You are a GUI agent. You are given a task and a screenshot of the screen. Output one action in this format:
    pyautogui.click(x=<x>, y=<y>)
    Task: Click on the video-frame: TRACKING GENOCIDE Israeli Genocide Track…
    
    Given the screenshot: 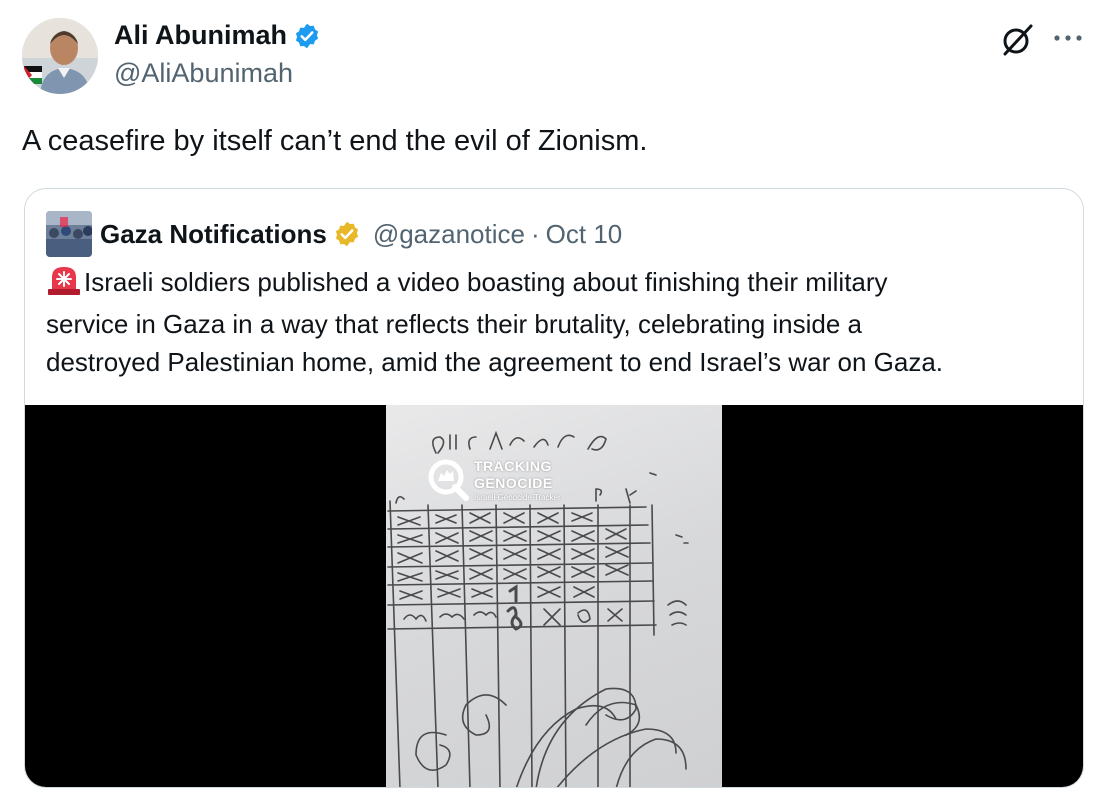 What is the action you would take?
    pyautogui.click(x=554, y=596)
    